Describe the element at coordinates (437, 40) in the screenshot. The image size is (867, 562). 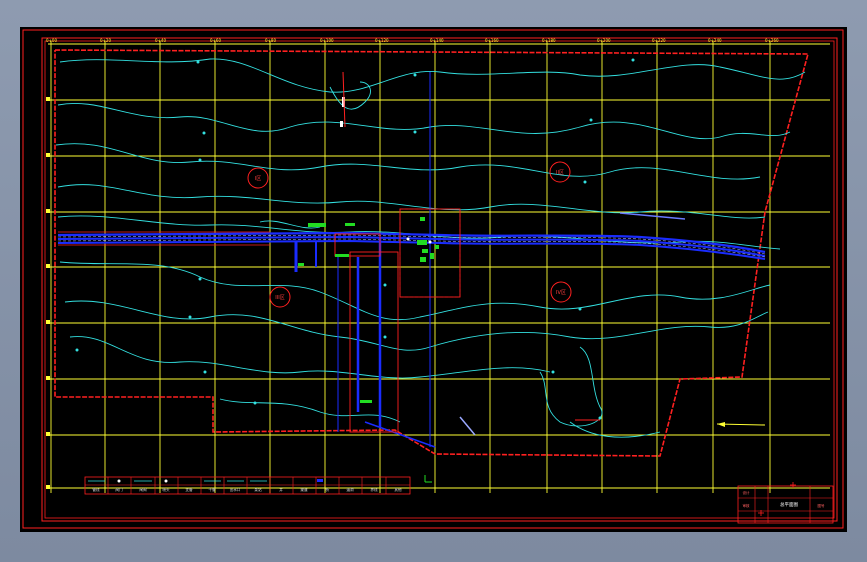
I see `tick-label: 0+140` at that location.